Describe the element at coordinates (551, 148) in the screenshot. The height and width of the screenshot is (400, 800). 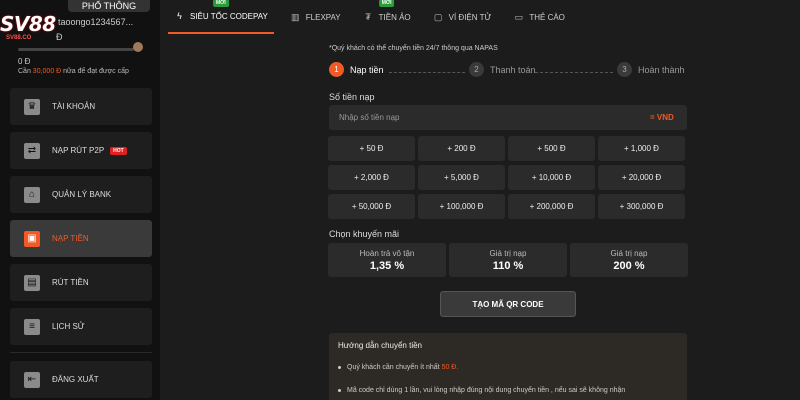
I see `amount-option-button: + 500 Đ` at that location.